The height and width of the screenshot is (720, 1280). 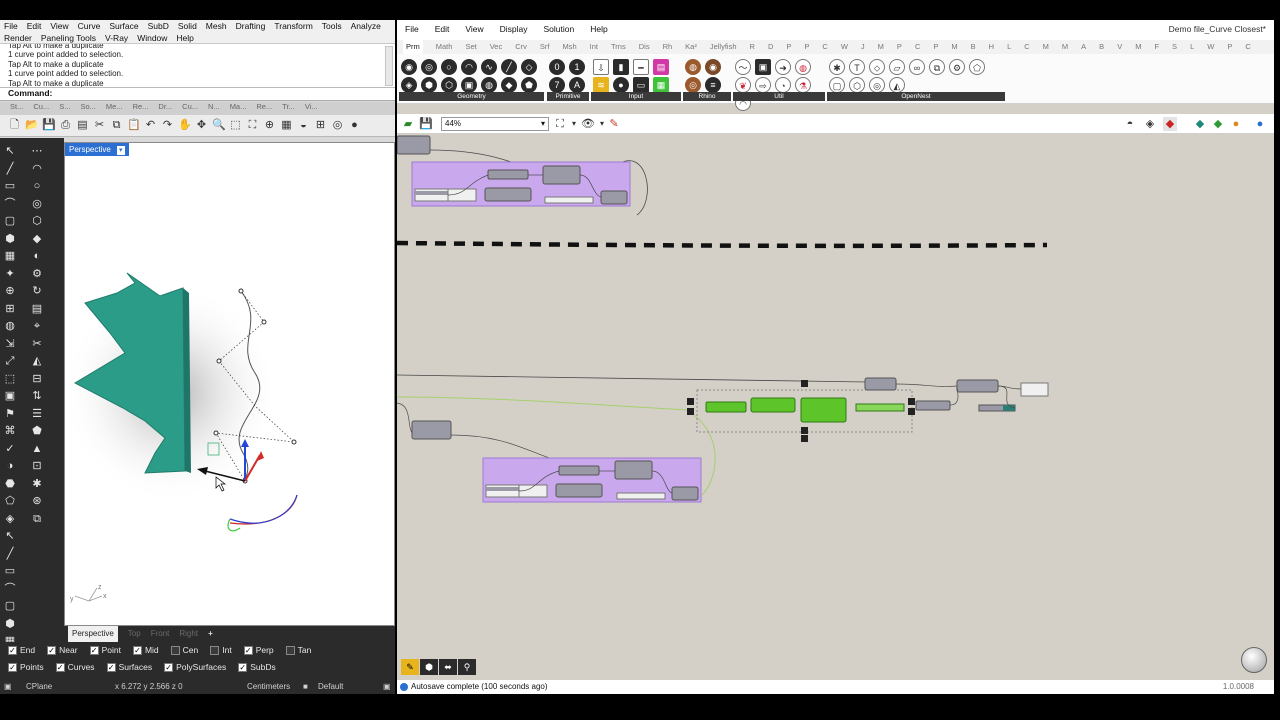 I want to click on param-circle-icon: ○, so click(x=449, y=67).